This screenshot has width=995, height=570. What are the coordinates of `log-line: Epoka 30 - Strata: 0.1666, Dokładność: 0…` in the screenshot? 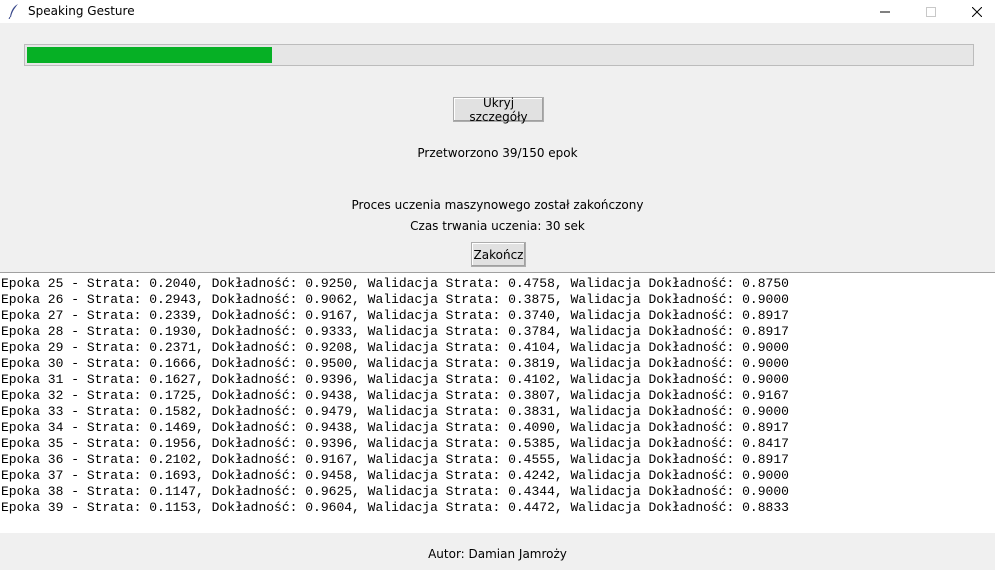 It's located at (395, 363).